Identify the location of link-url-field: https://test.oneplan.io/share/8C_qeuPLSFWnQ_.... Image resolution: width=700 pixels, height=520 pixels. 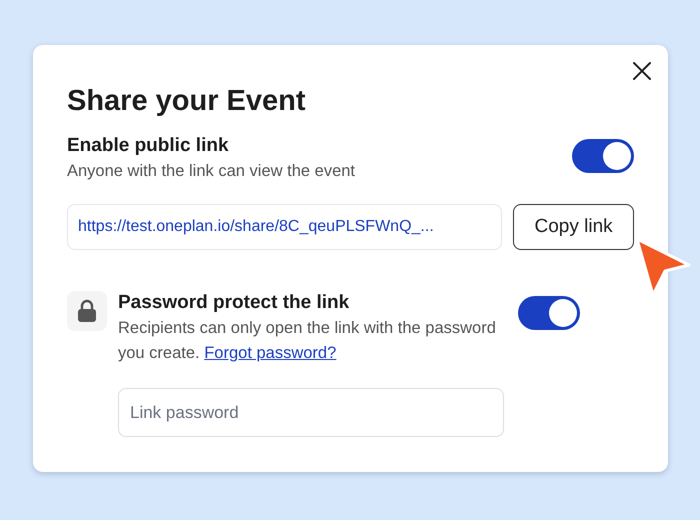
(284, 227).